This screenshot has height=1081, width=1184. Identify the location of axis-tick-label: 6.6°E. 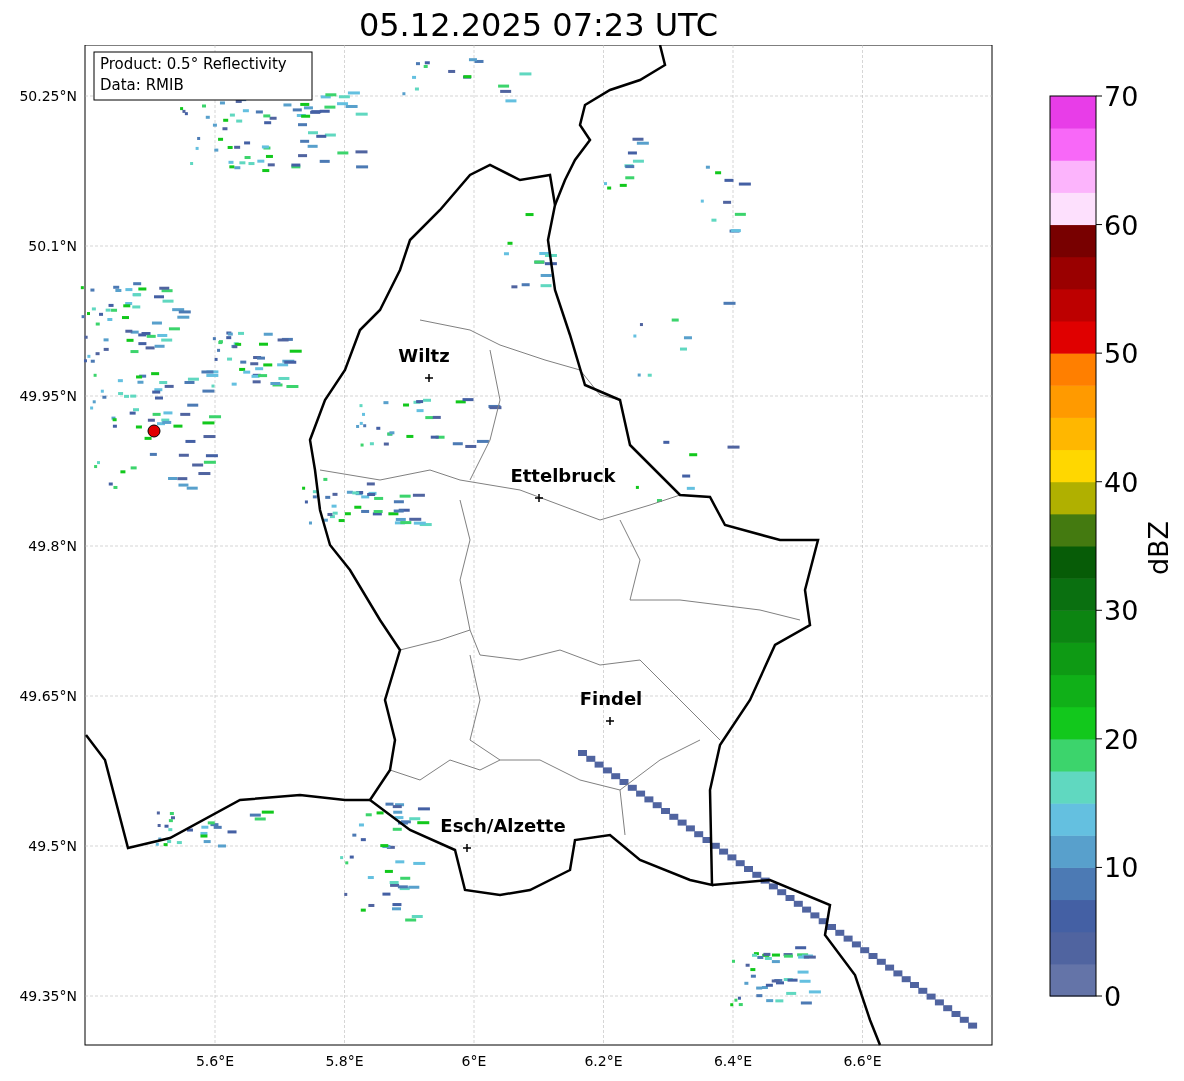
(862, 1061).